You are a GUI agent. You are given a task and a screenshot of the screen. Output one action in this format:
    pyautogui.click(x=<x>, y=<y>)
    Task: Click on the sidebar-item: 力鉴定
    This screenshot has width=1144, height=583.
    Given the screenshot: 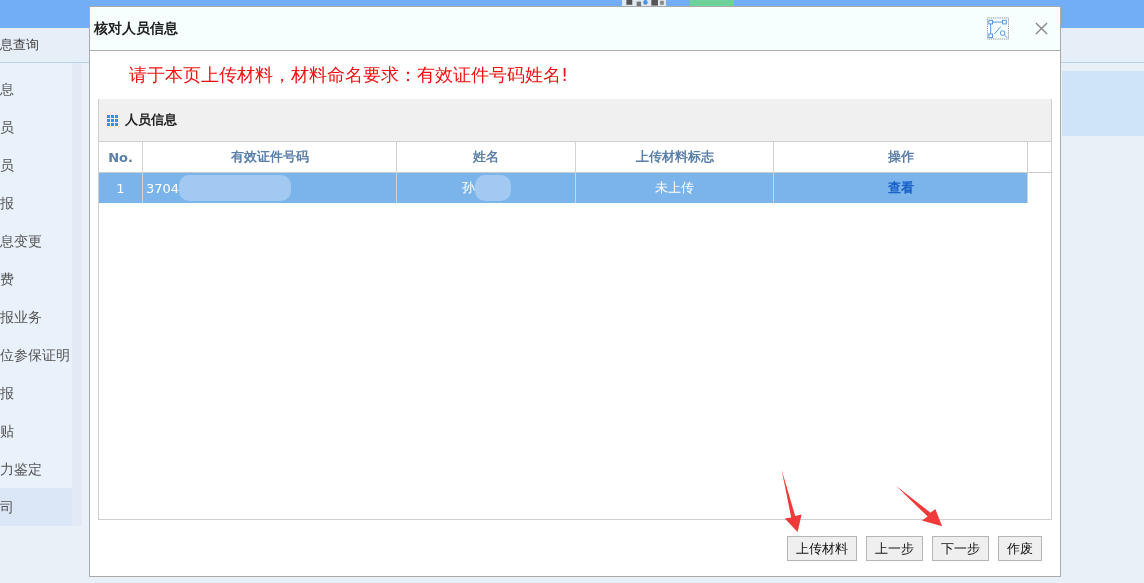 What is the action you would take?
    pyautogui.click(x=36, y=469)
    